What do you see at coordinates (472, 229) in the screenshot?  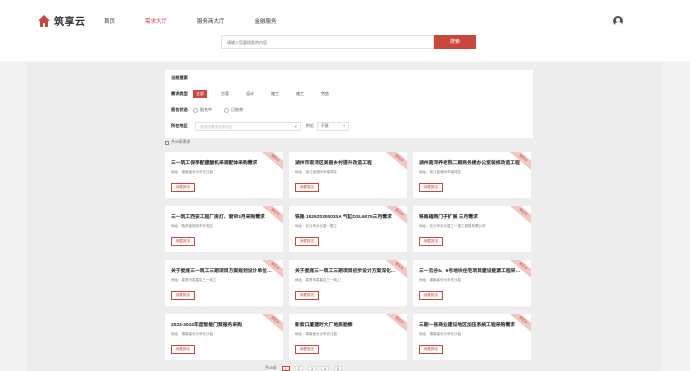 I see `demand-card: 报名中 铁路箱网门子扩展 三月需求 地址：长沙市长沙县三一重工城投有限公司 我要报名` at bounding box center [472, 229].